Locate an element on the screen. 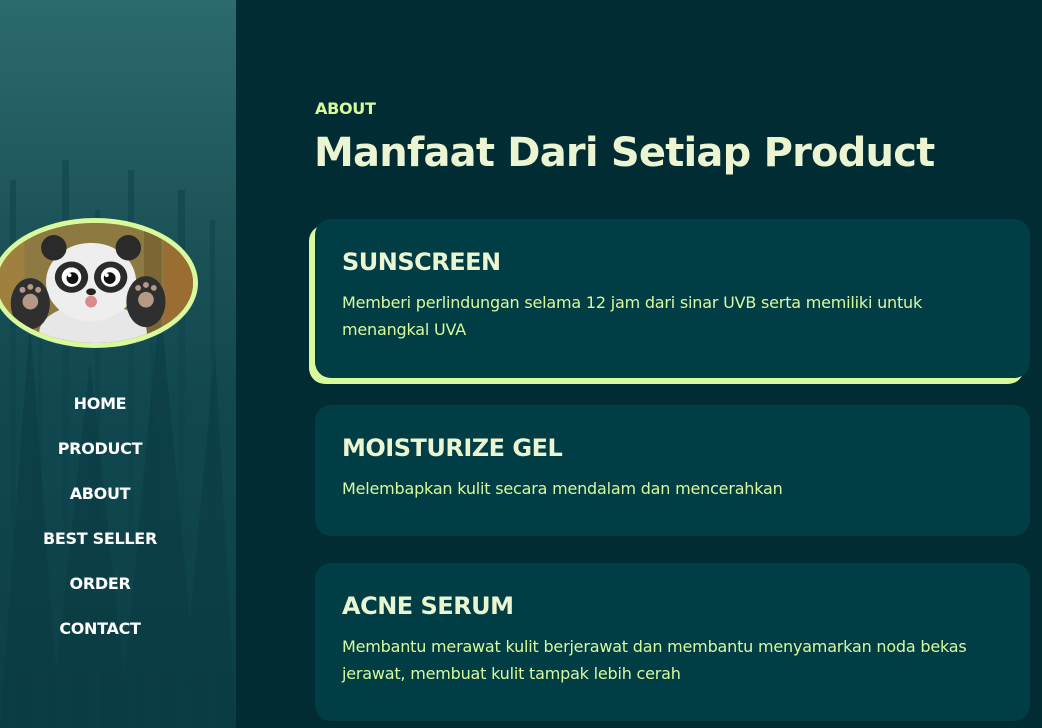 The height and width of the screenshot is (728, 1042). nav-item-best-seller: BEST SELLER is located at coordinates (100, 549).